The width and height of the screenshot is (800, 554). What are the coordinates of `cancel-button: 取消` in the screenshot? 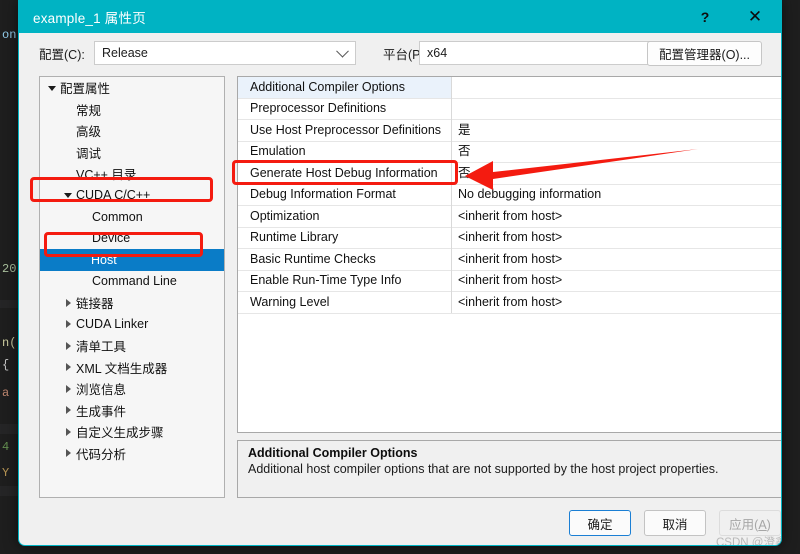 It's located at (675, 523).